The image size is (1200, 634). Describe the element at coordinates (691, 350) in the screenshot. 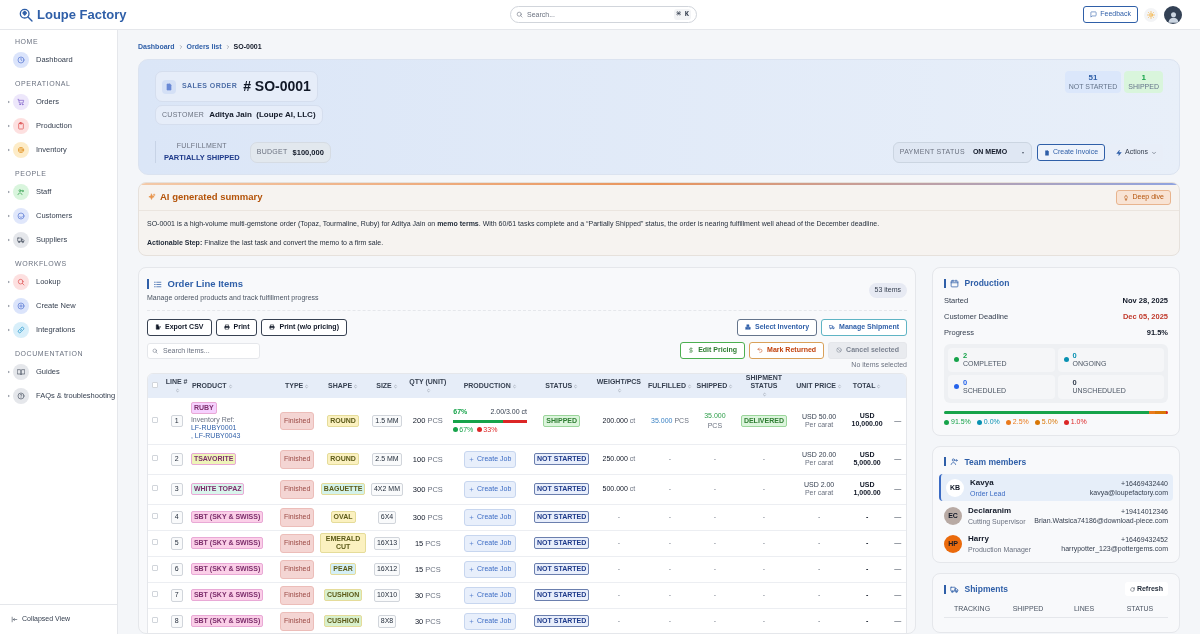

I see `dollar-icon` at that location.